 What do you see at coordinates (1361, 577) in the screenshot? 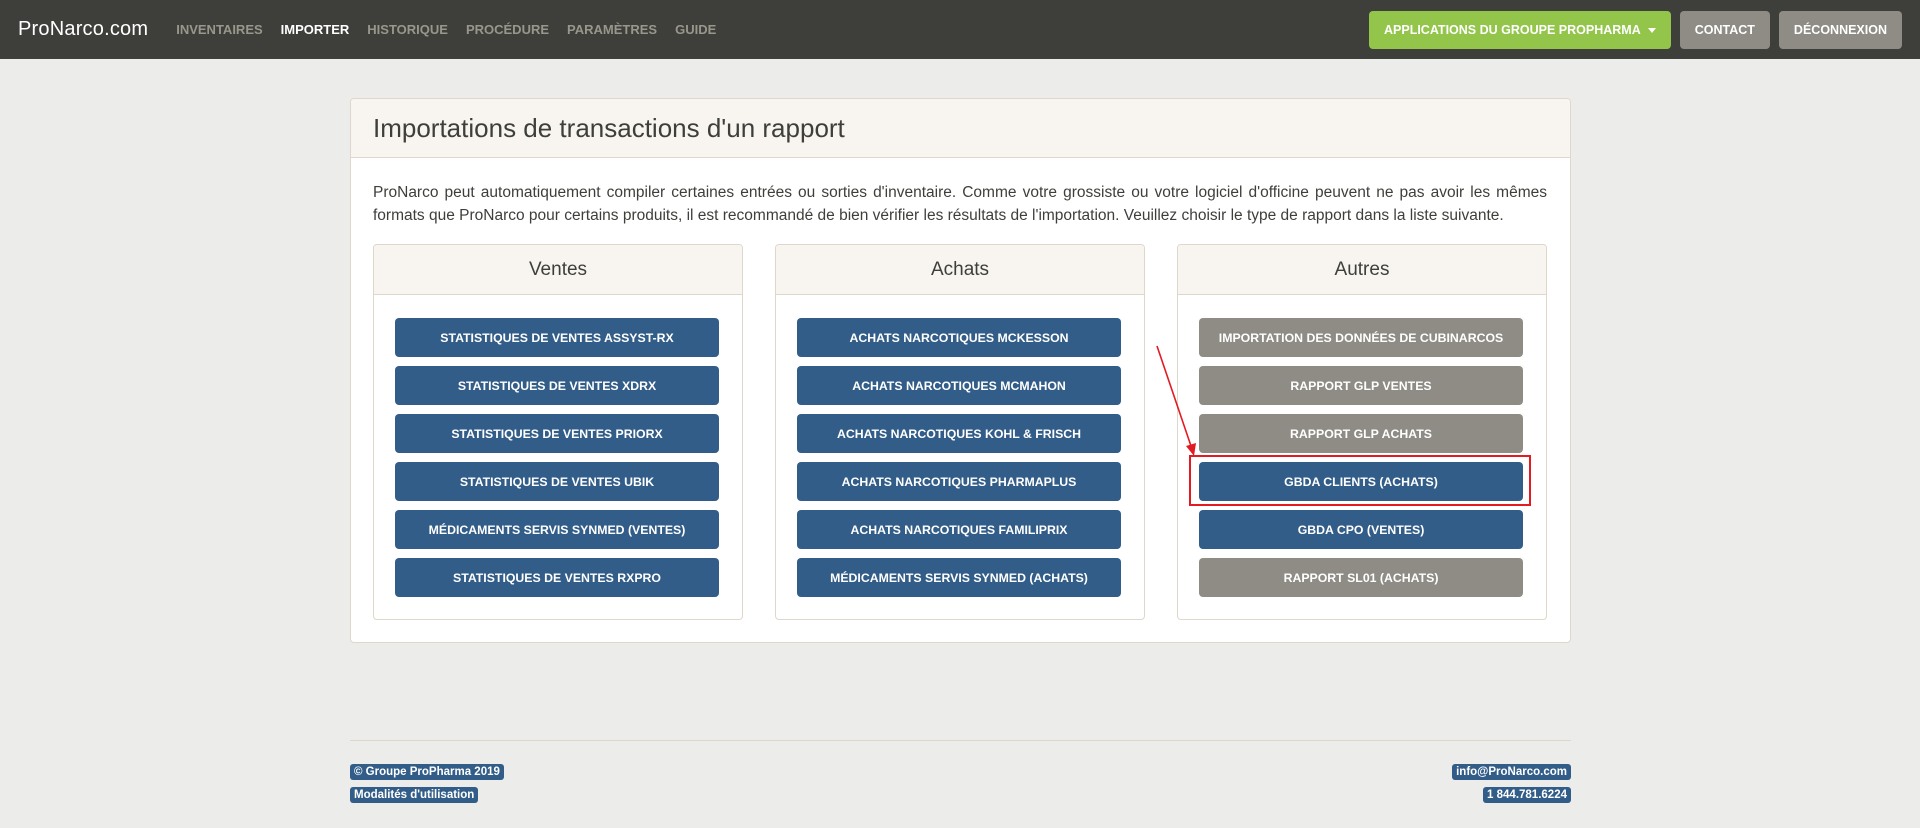
I see `import-button-sl01: RAPPORT SL01 (ACHATS)` at bounding box center [1361, 577].